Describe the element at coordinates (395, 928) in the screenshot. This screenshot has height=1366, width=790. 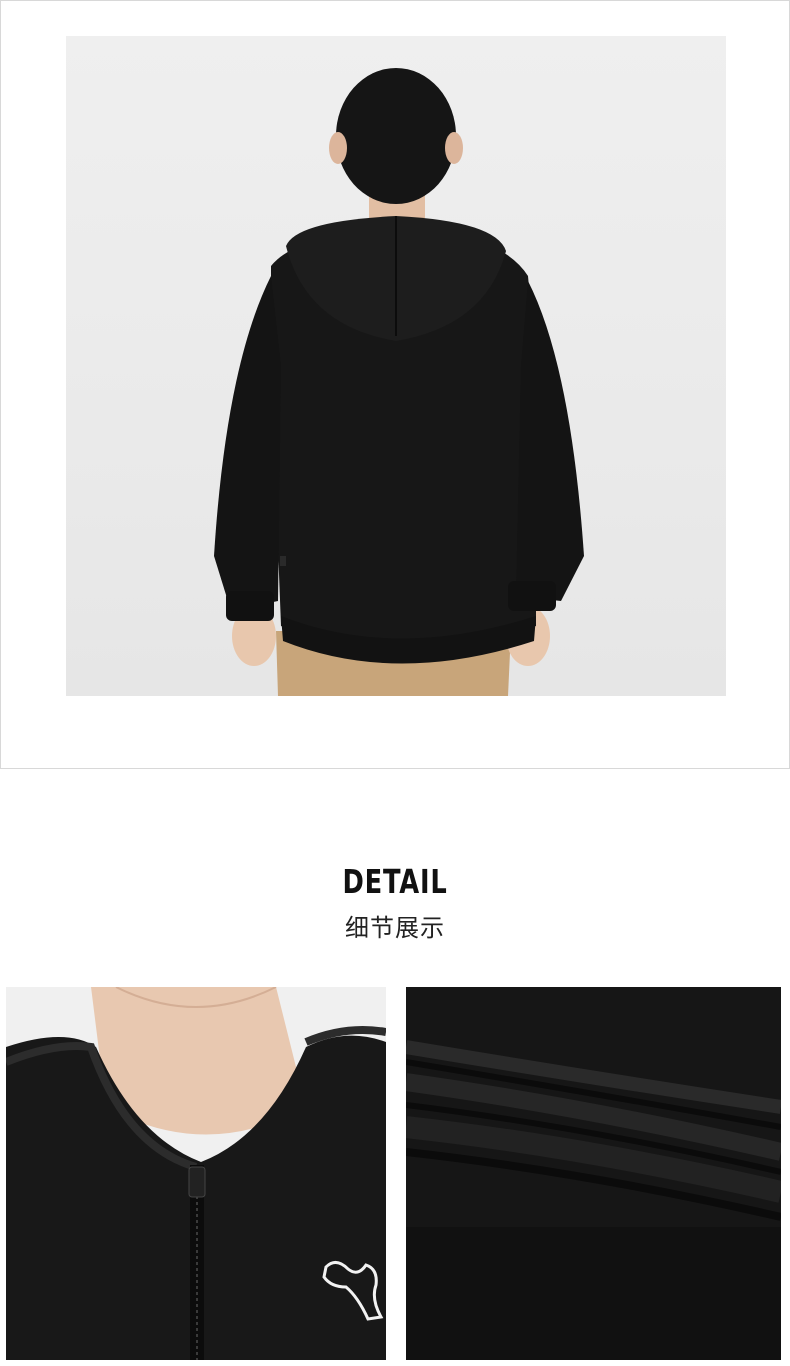
I see `section-subtitle: 细节展示` at that location.